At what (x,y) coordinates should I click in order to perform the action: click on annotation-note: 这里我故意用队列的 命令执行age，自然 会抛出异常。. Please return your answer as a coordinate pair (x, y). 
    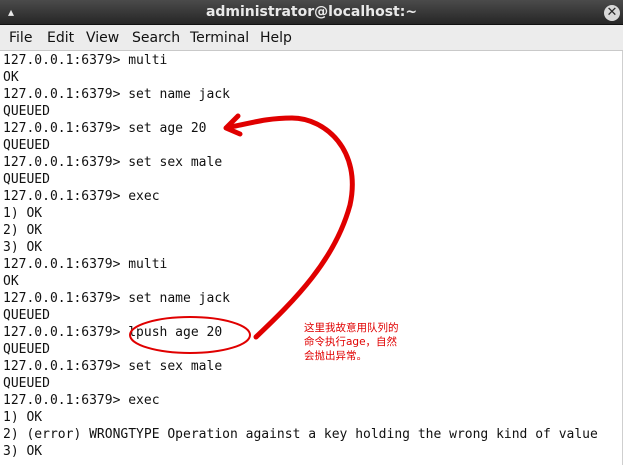
    Looking at the image, I should click on (364, 342).